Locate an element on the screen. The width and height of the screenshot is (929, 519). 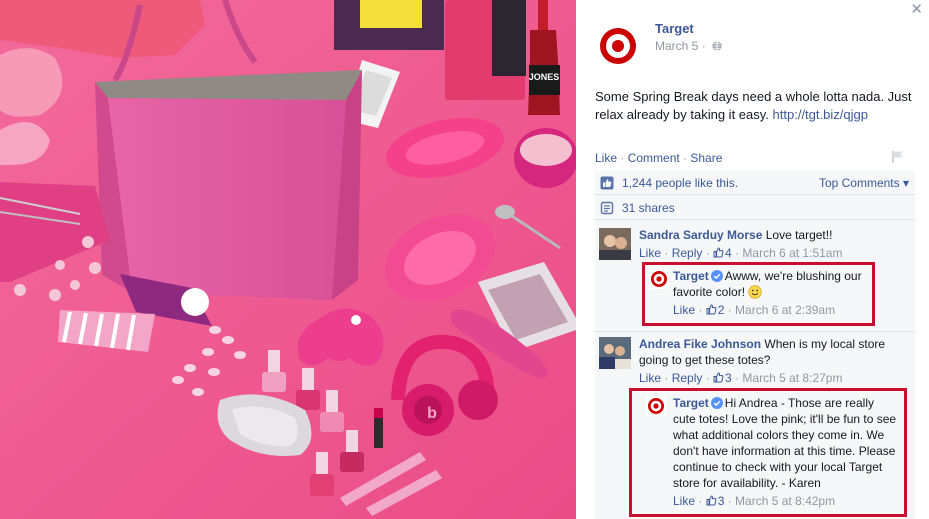
flag-icon is located at coordinates (898, 157).